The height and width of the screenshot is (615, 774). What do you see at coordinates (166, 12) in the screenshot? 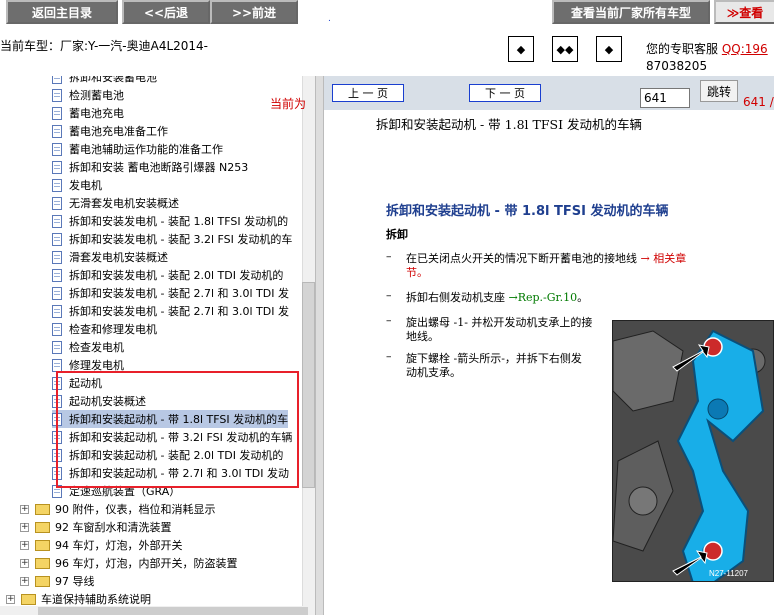
I see `back-button: <<后退` at bounding box center [166, 12].